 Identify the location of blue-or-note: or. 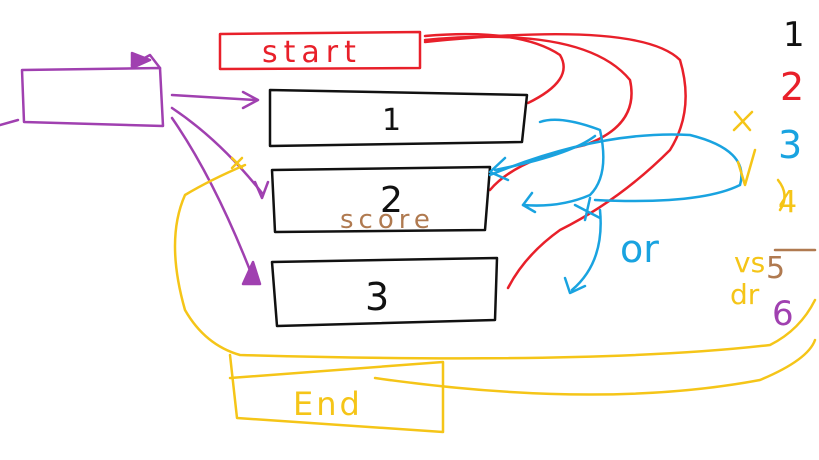
(639, 249).